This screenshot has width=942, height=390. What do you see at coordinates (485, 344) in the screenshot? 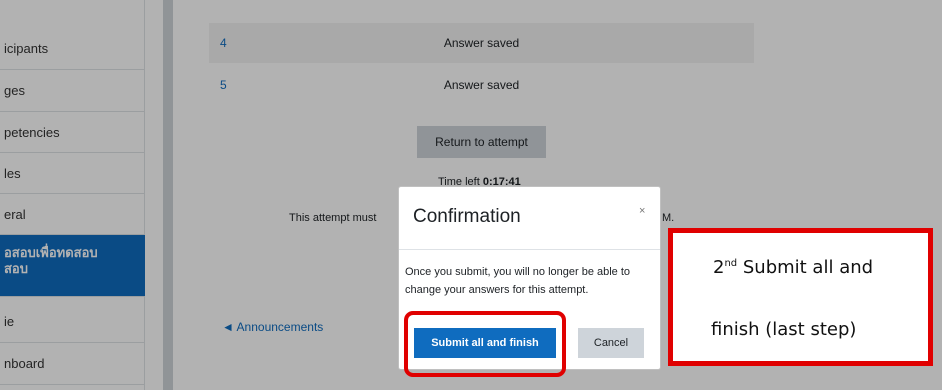
I see `annotation-highlight-box` at bounding box center [485, 344].